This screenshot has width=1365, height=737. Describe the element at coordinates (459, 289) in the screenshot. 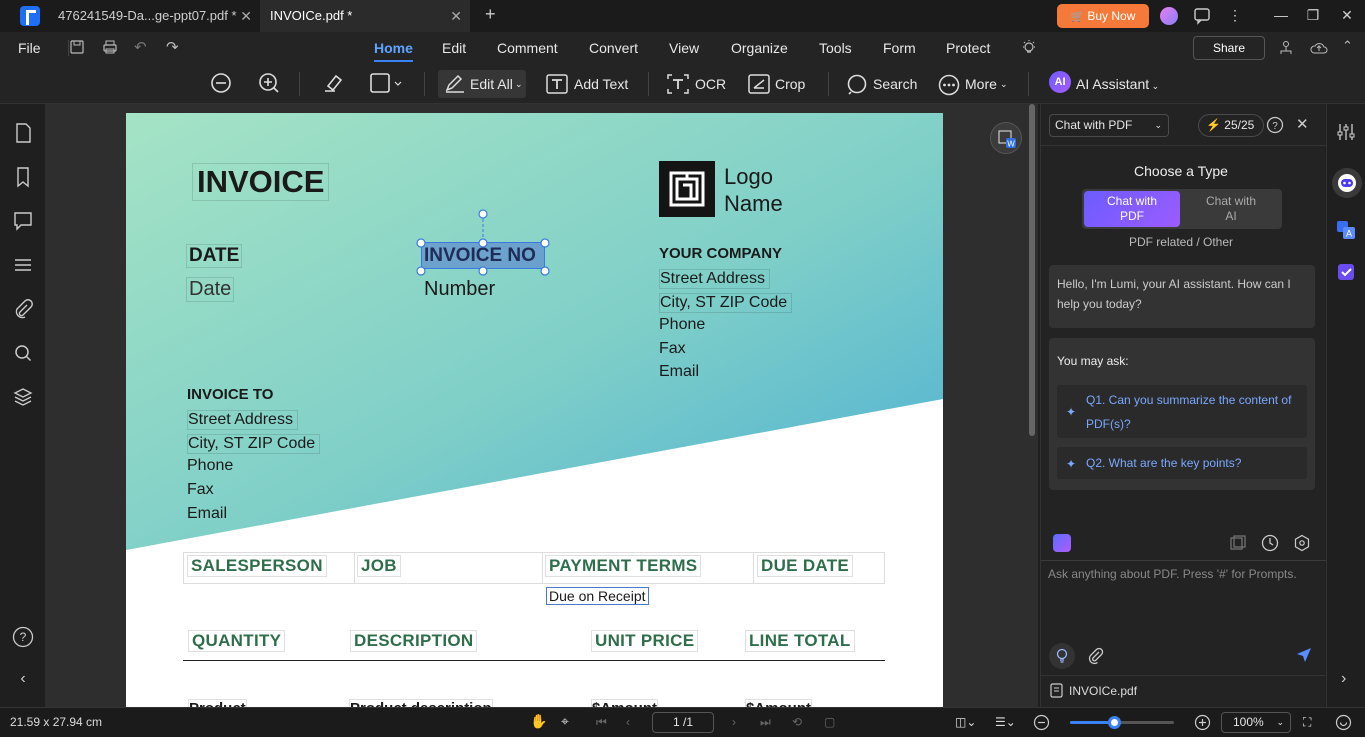

I see `invoice-no-value: Number` at that location.